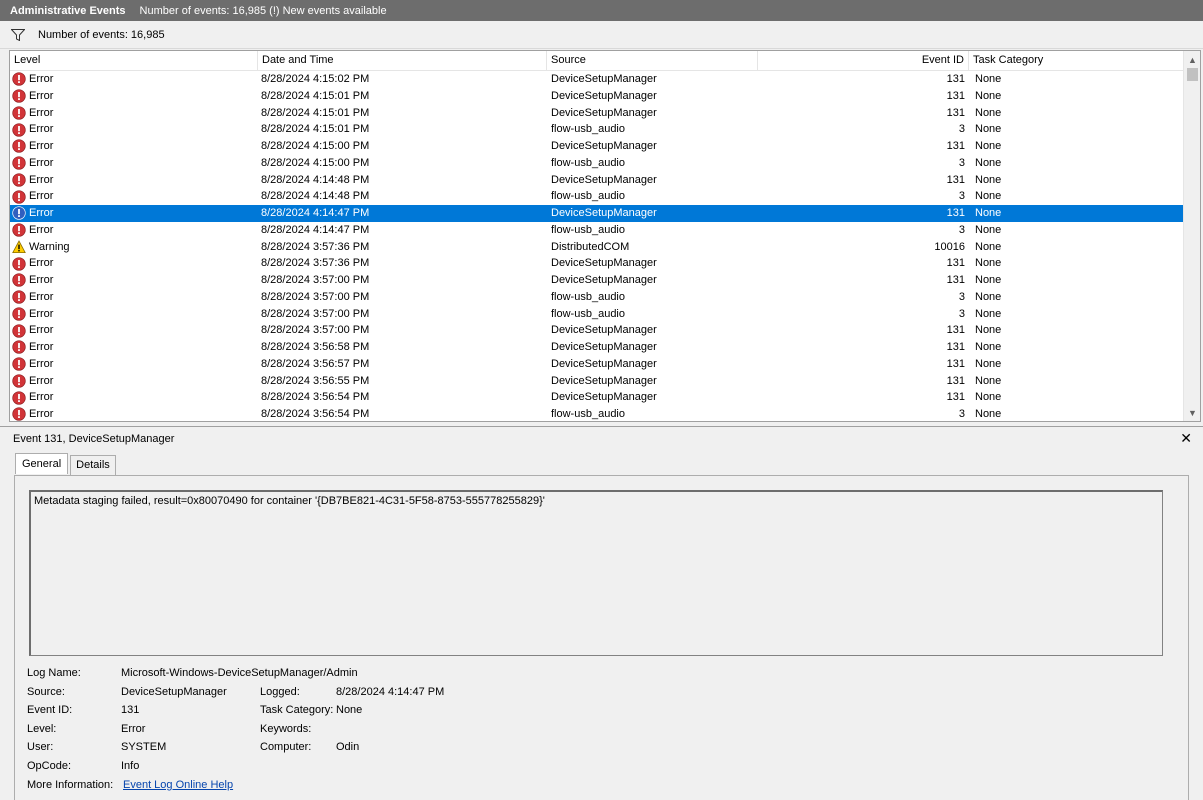 The width and height of the screenshot is (1203, 800). I want to click on cell-date: 8/28/2024 4:15:02 PM, so click(315, 79).